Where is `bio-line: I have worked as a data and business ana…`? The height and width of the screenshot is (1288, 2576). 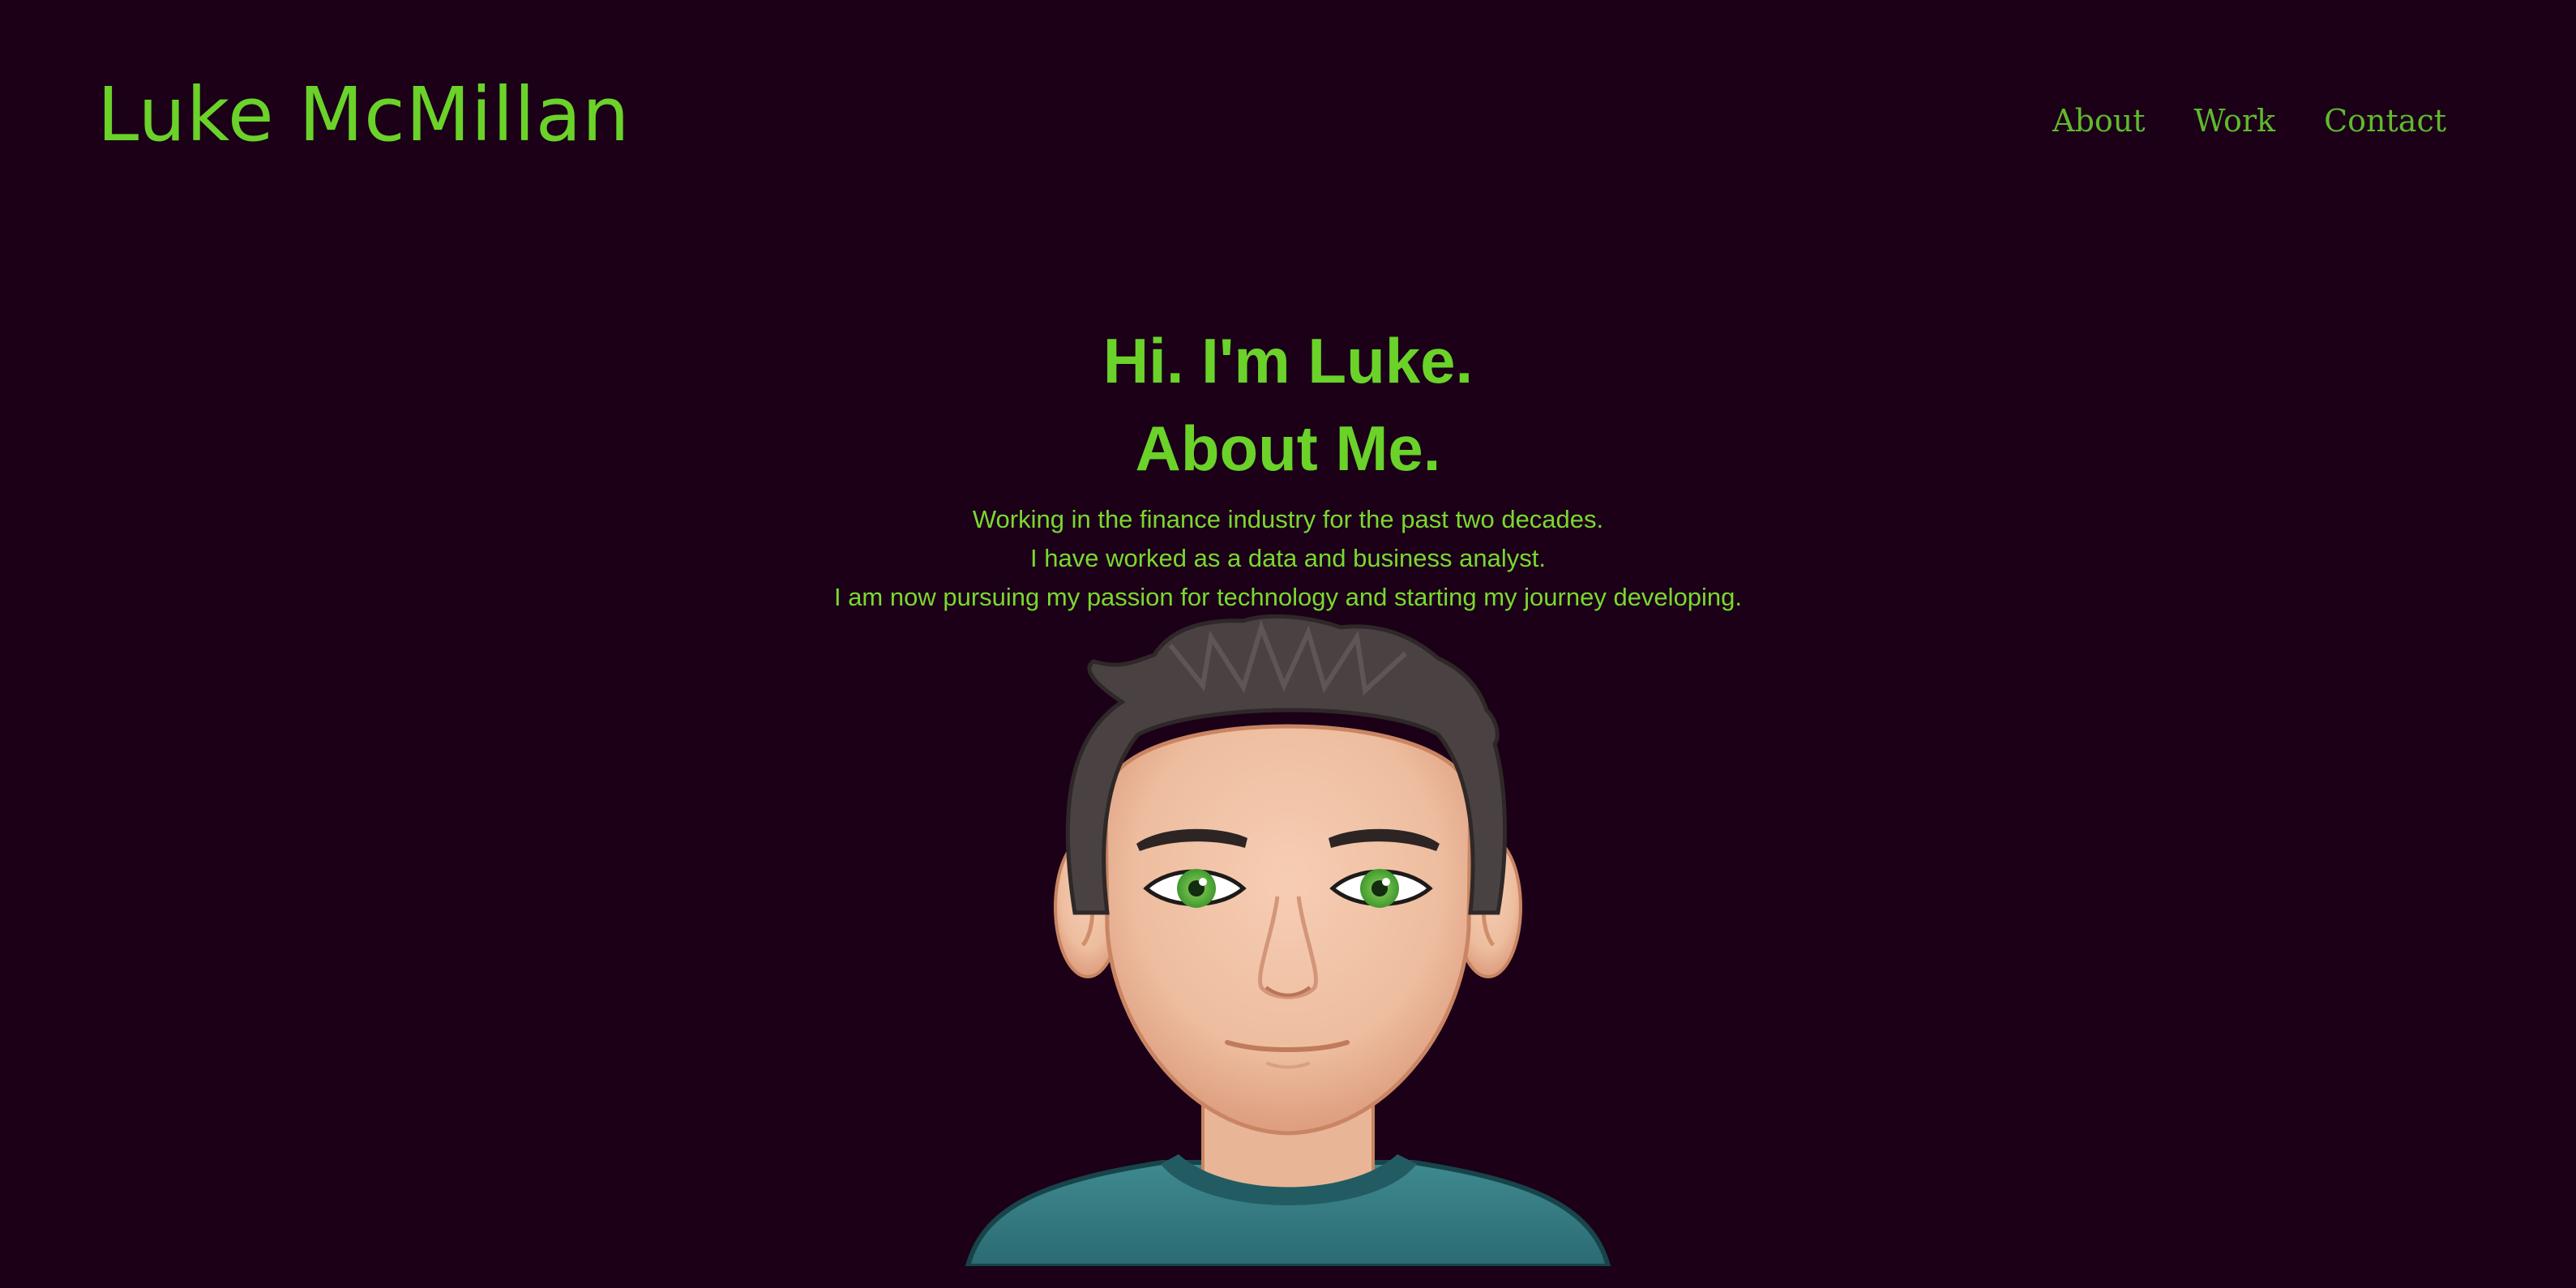 bio-line: I have worked as a data and business ana… is located at coordinates (1288, 558).